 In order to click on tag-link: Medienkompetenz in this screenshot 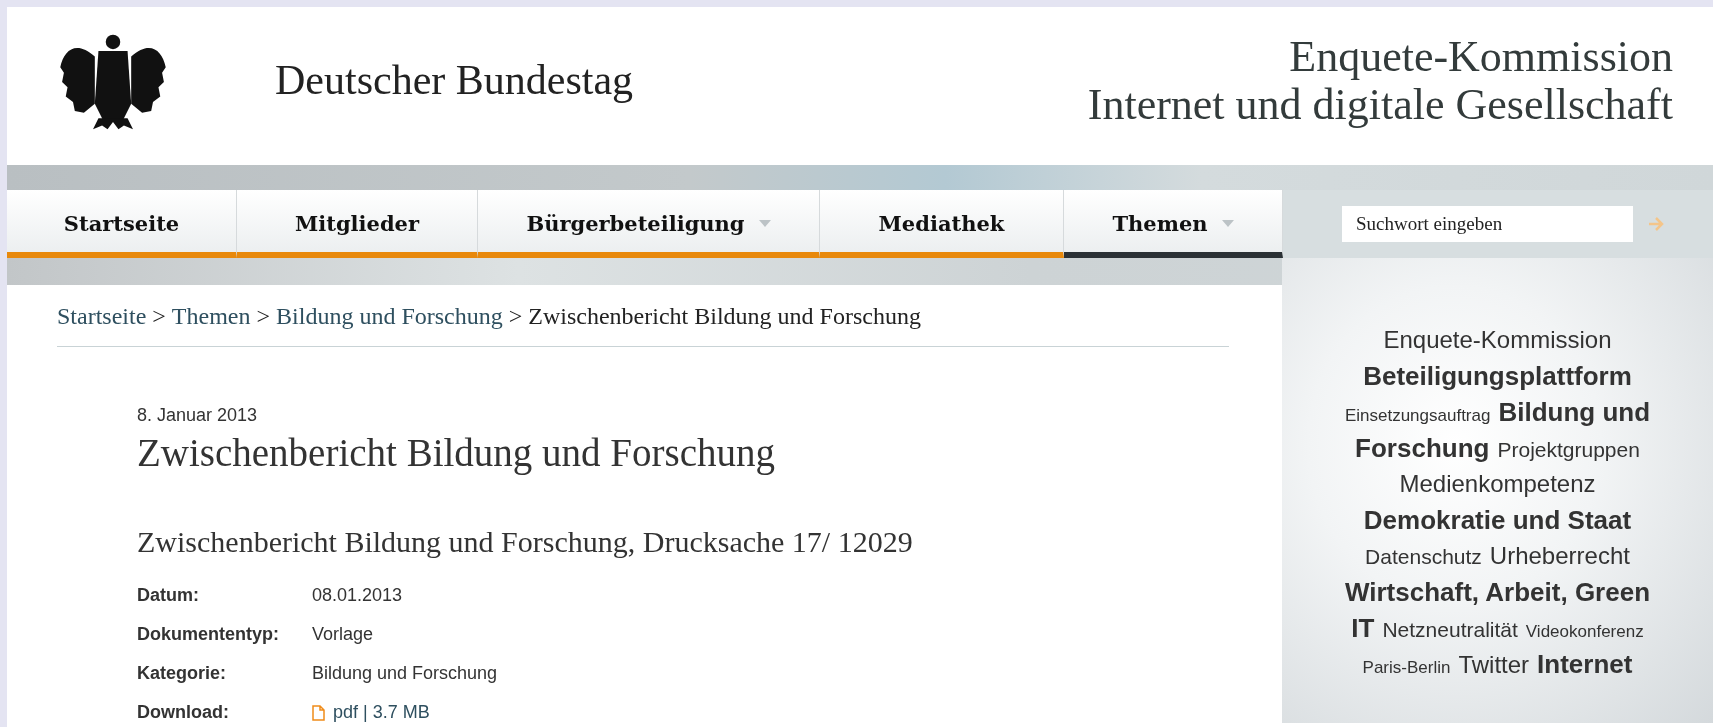, I will do `click(1497, 484)`.